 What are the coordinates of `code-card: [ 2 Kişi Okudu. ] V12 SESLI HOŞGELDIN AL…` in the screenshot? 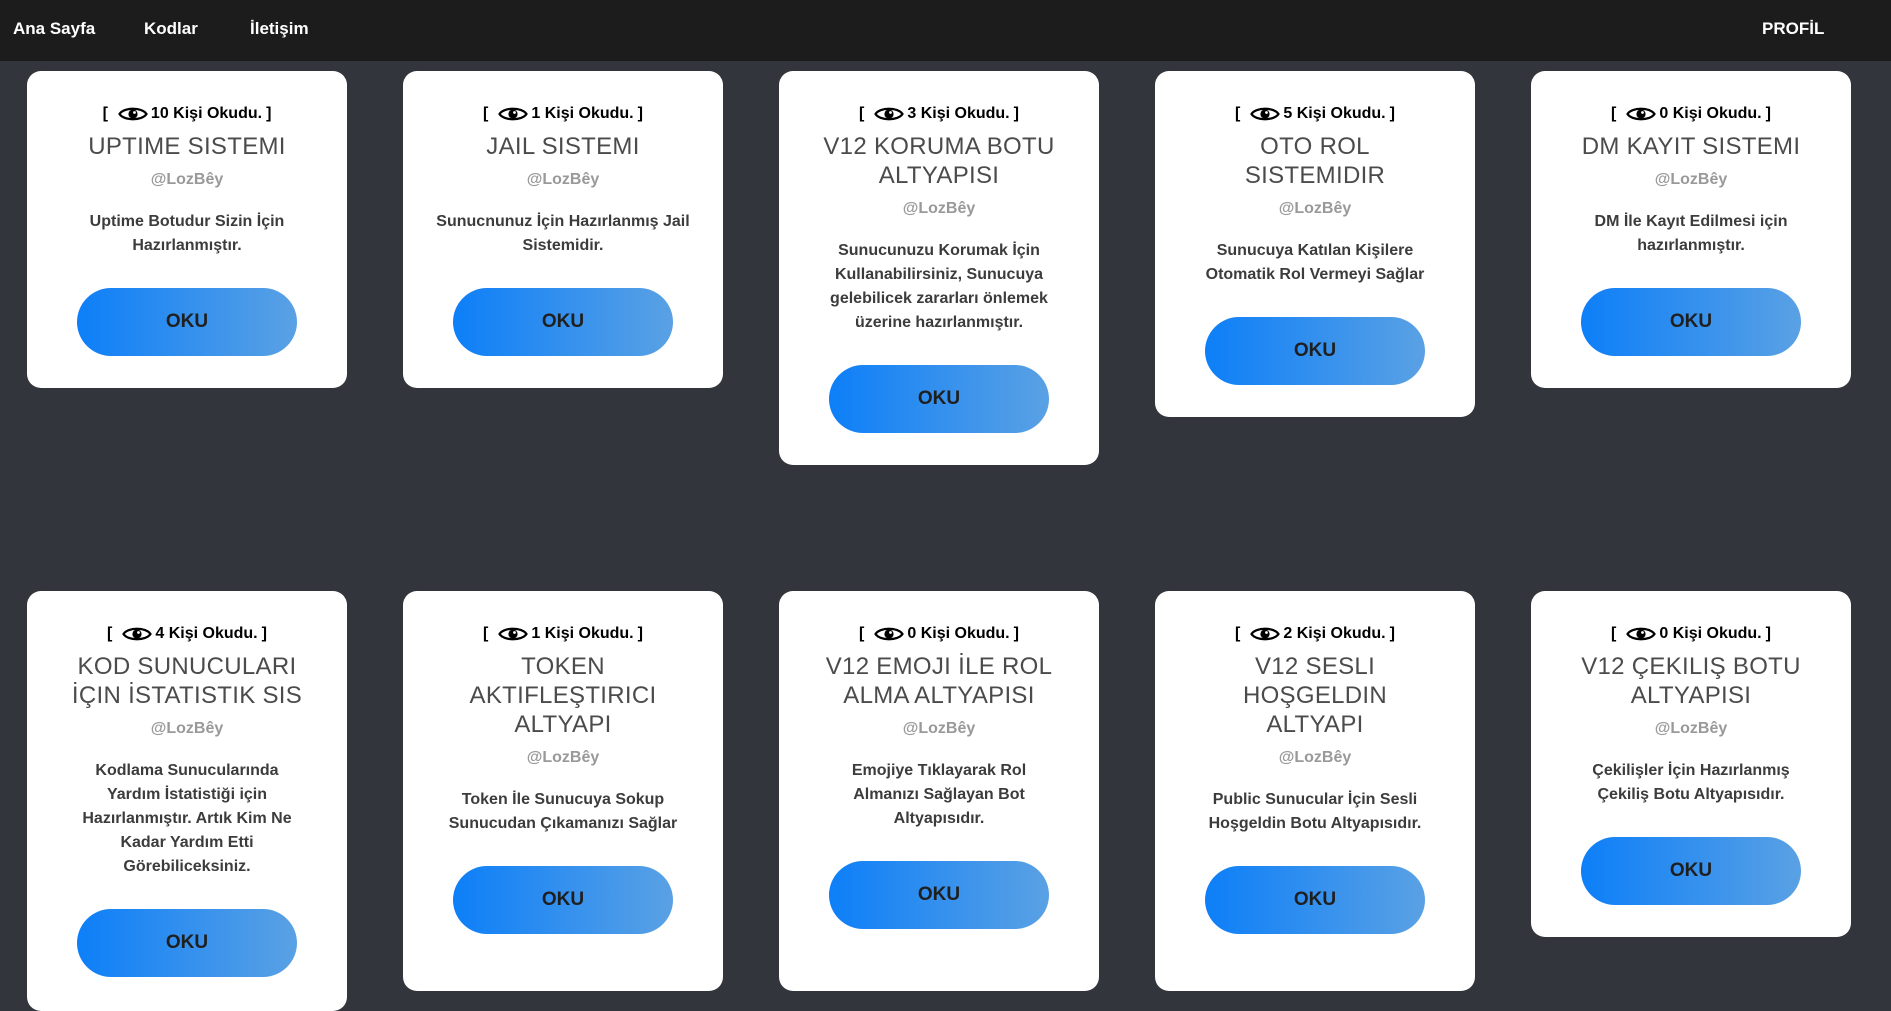 It's located at (1315, 791).